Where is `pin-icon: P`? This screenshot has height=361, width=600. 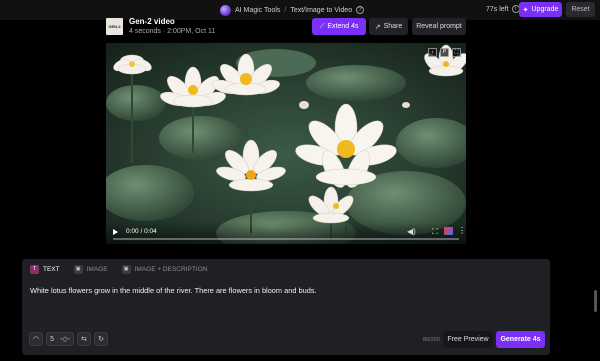
pin-icon: P is located at coordinates (444, 52).